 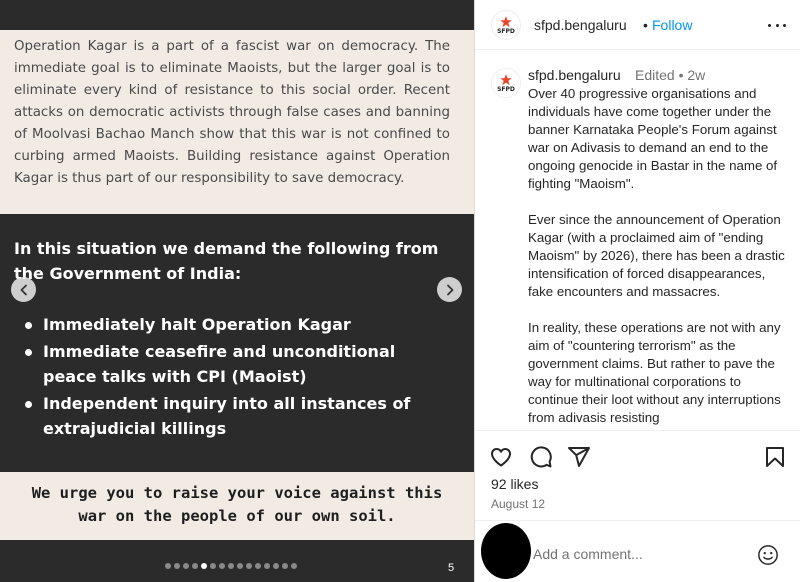 What do you see at coordinates (637, 456) in the screenshot?
I see `action-bar` at bounding box center [637, 456].